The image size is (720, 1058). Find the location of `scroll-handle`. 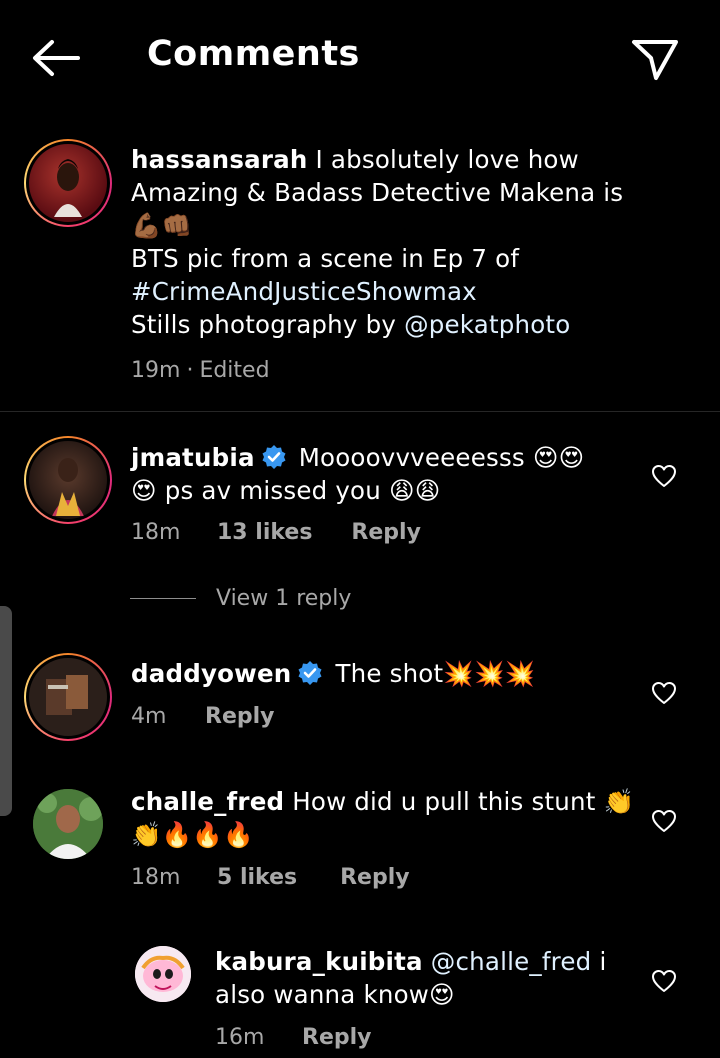

scroll-handle is located at coordinates (6, 711).